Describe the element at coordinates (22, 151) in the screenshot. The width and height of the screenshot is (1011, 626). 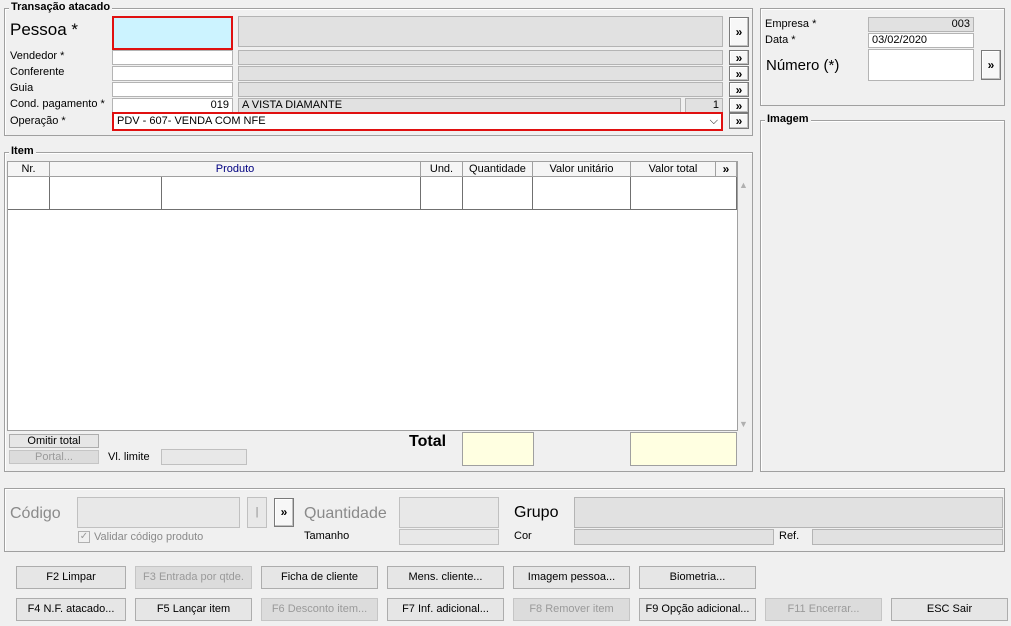
I see `item-group-title: Item` at that location.